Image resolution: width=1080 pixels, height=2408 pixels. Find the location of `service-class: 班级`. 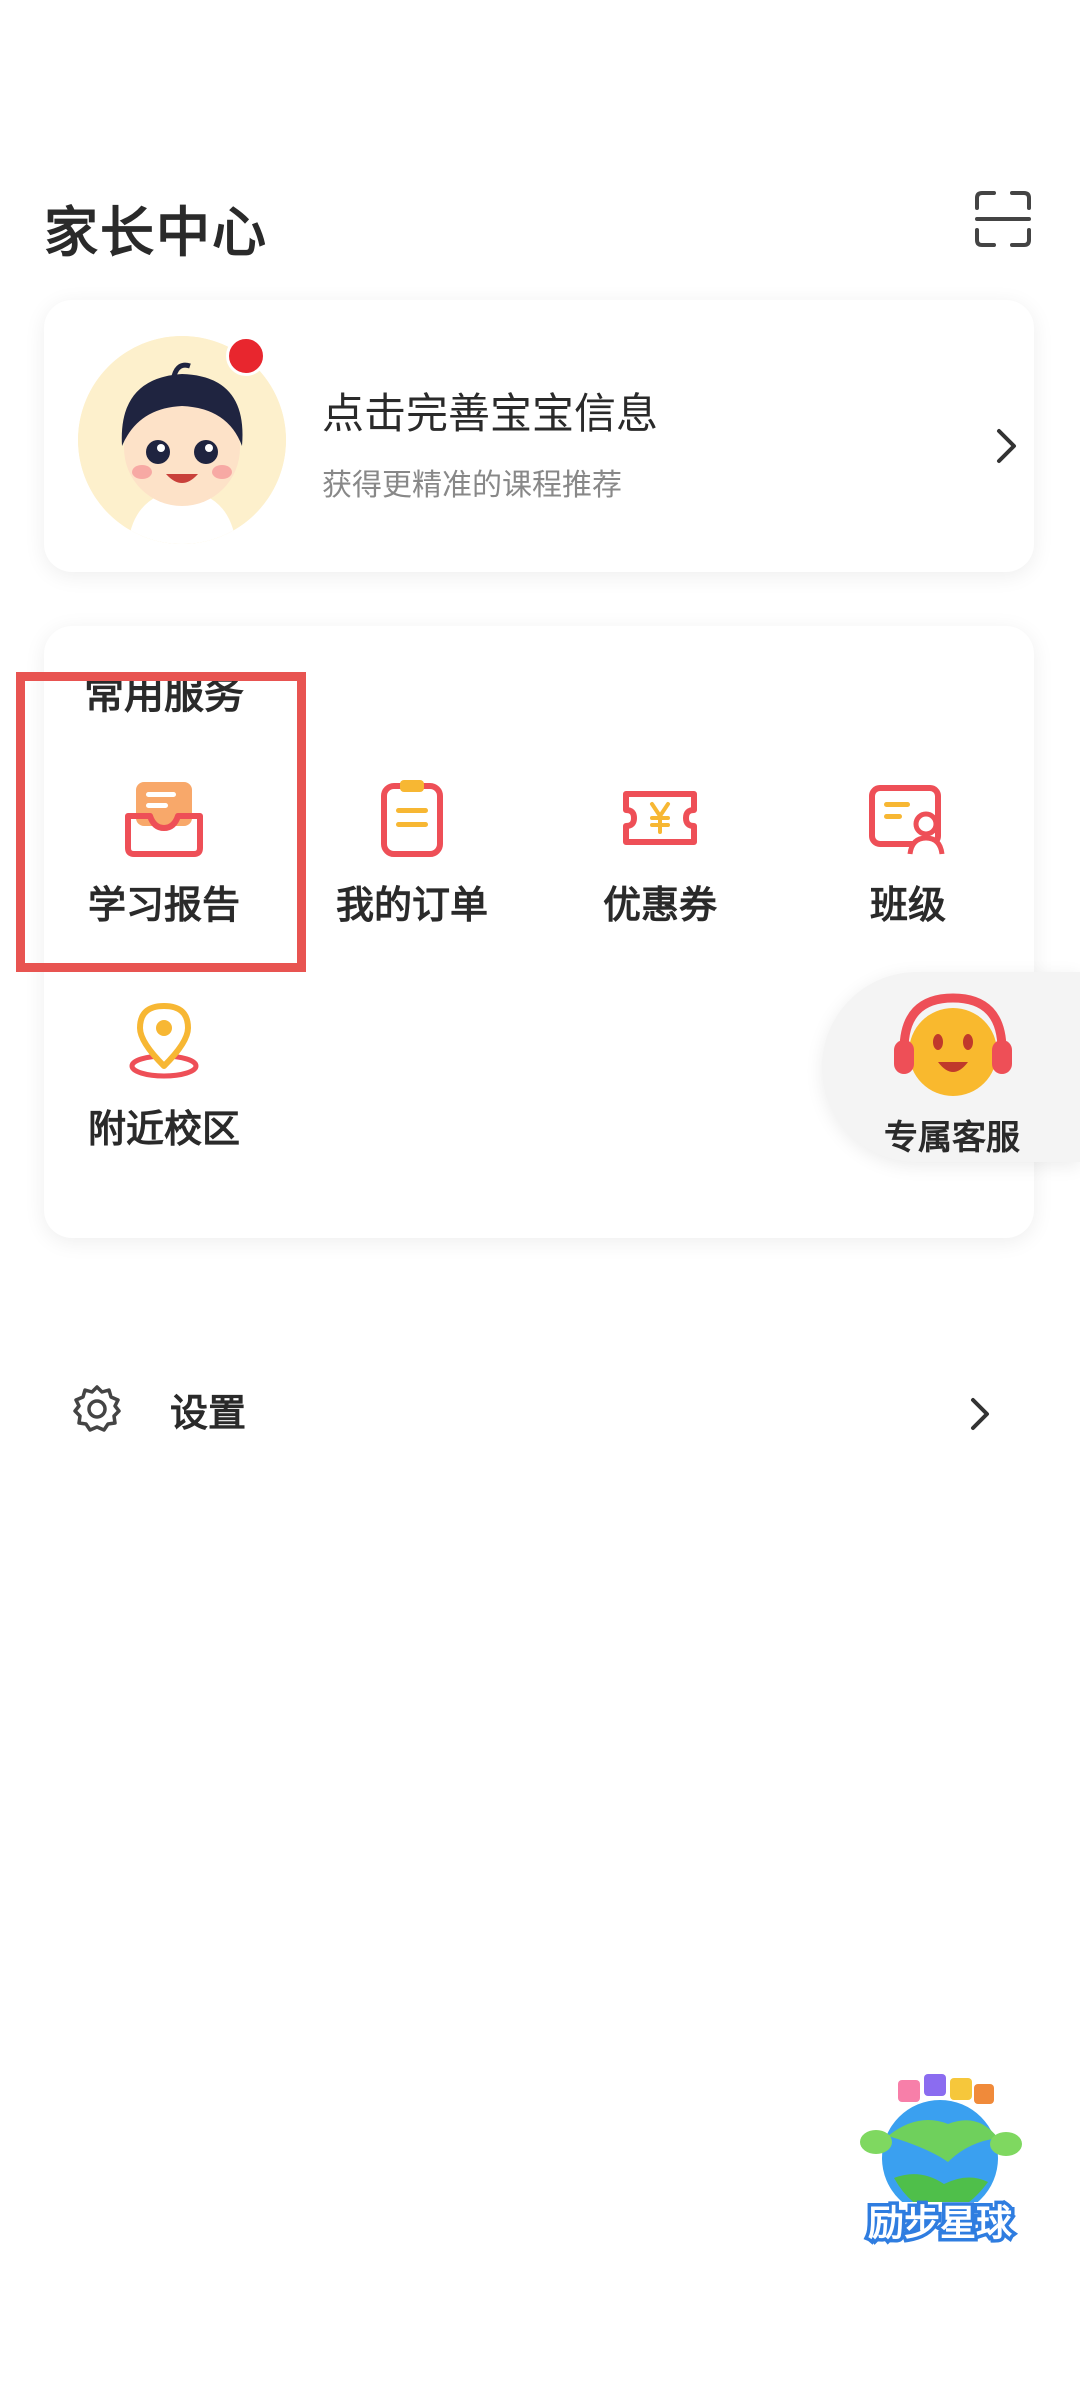

service-class: 班级 is located at coordinates (908, 858).